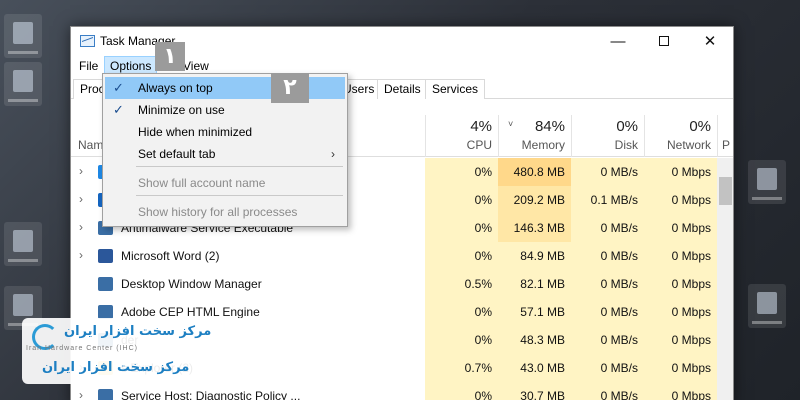 The height and width of the screenshot is (400, 800). I want to click on disk-total-percent: 0%, so click(627, 126).